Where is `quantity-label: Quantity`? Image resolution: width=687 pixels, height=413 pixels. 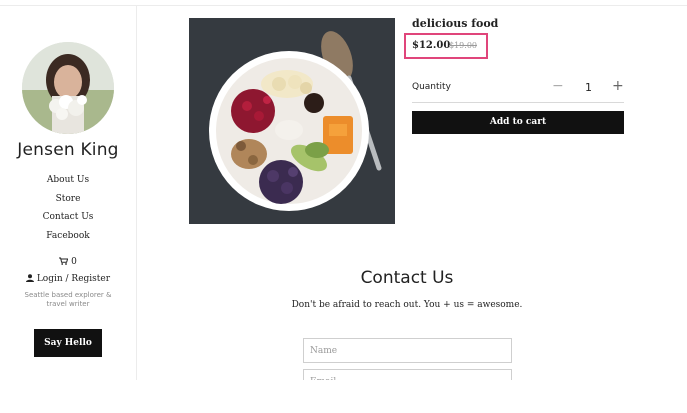 quantity-label: Quantity is located at coordinates (431, 87).